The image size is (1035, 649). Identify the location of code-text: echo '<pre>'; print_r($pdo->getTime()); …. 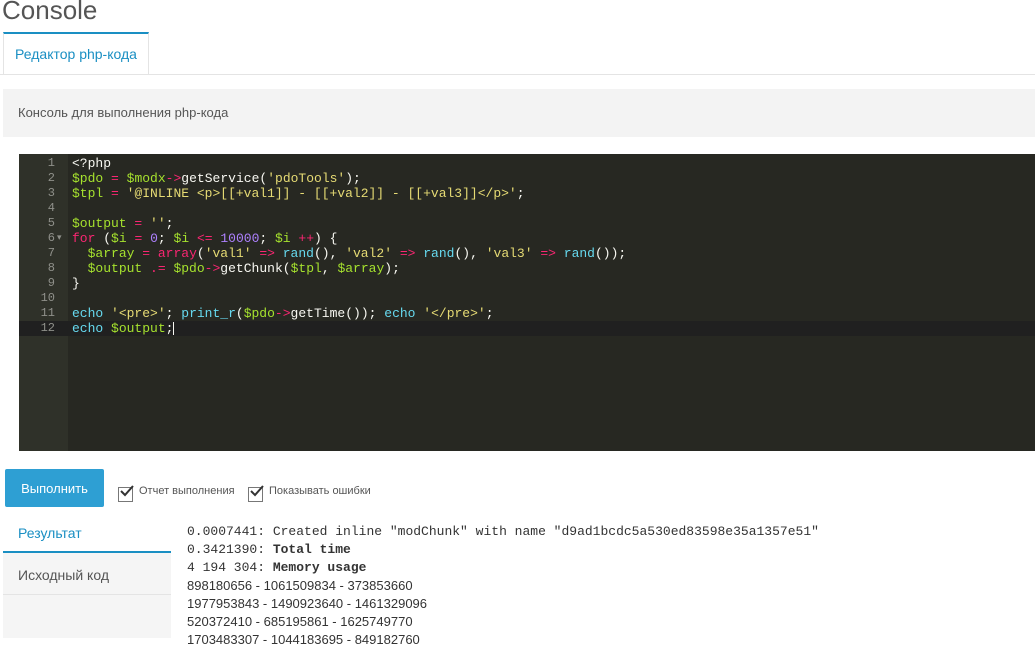
(283, 313).